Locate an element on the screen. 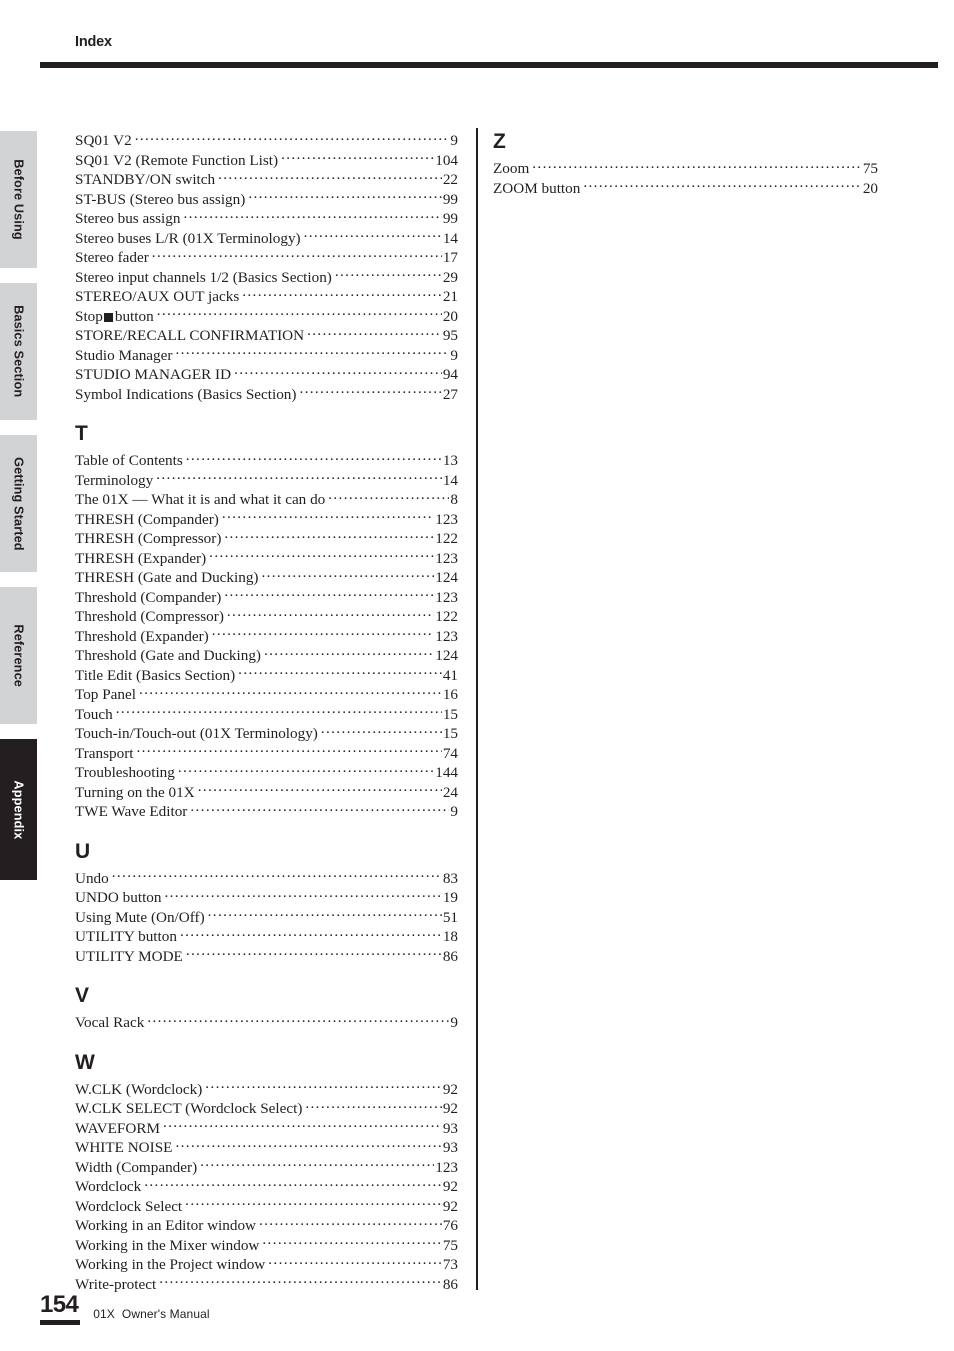  index-entry: Stereo bus assign 99 is located at coordinates (266, 219).